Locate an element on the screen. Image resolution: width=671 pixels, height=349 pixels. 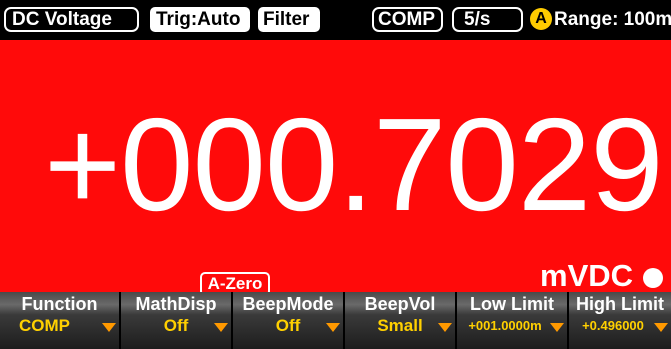
softkey-beepmode: BeepMode Off is located at coordinates (289, 320).